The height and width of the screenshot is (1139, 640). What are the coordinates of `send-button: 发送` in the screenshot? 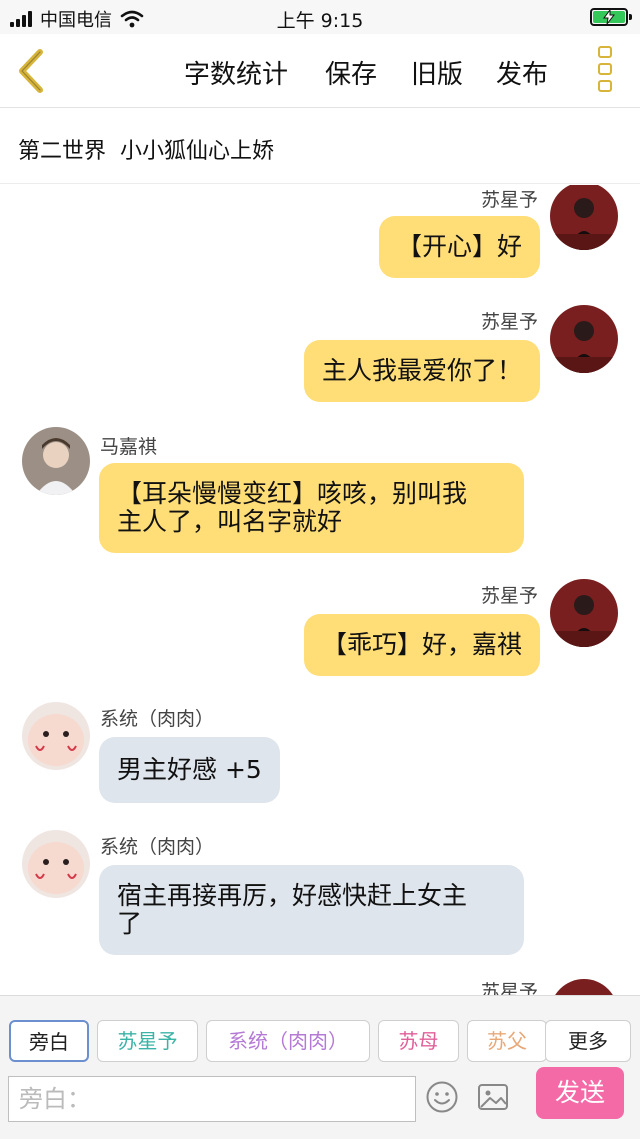 It's located at (580, 1093).